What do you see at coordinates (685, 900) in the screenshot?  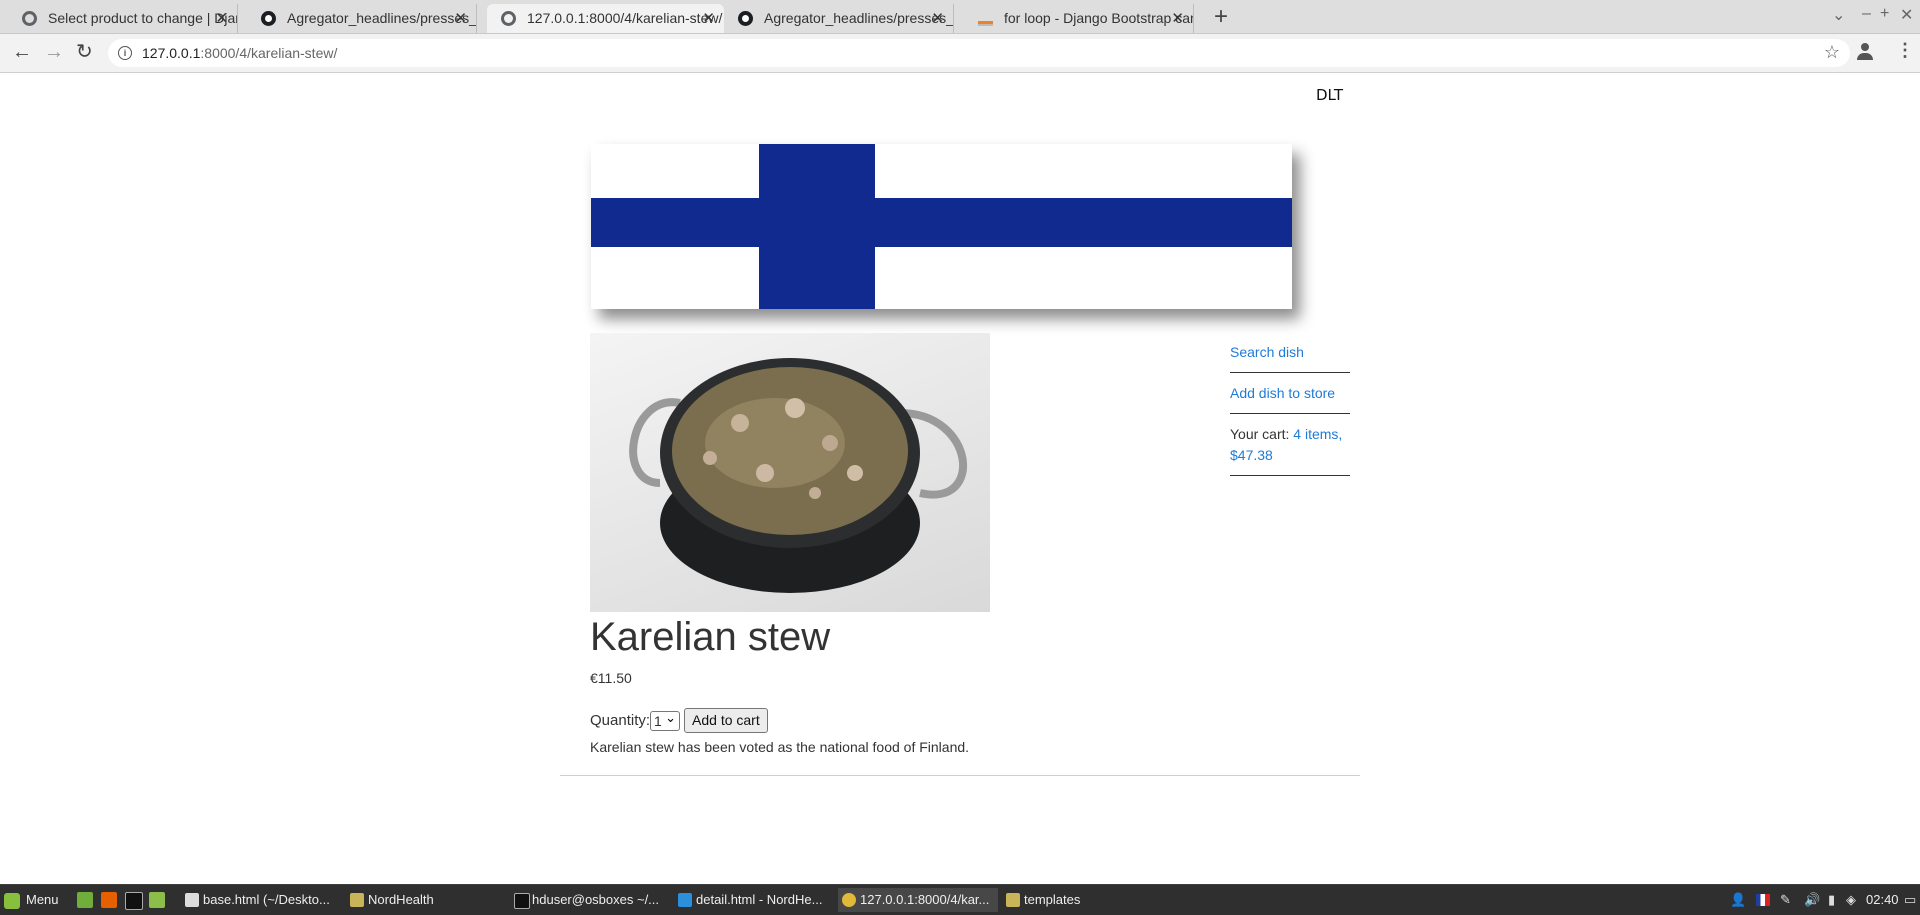 I see `vscode-icon` at bounding box center [685, 900].